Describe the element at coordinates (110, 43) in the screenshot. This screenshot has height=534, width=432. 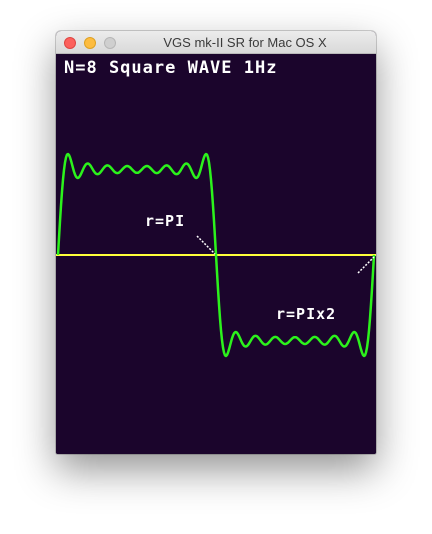
I see `zoom-window-button` at that location.